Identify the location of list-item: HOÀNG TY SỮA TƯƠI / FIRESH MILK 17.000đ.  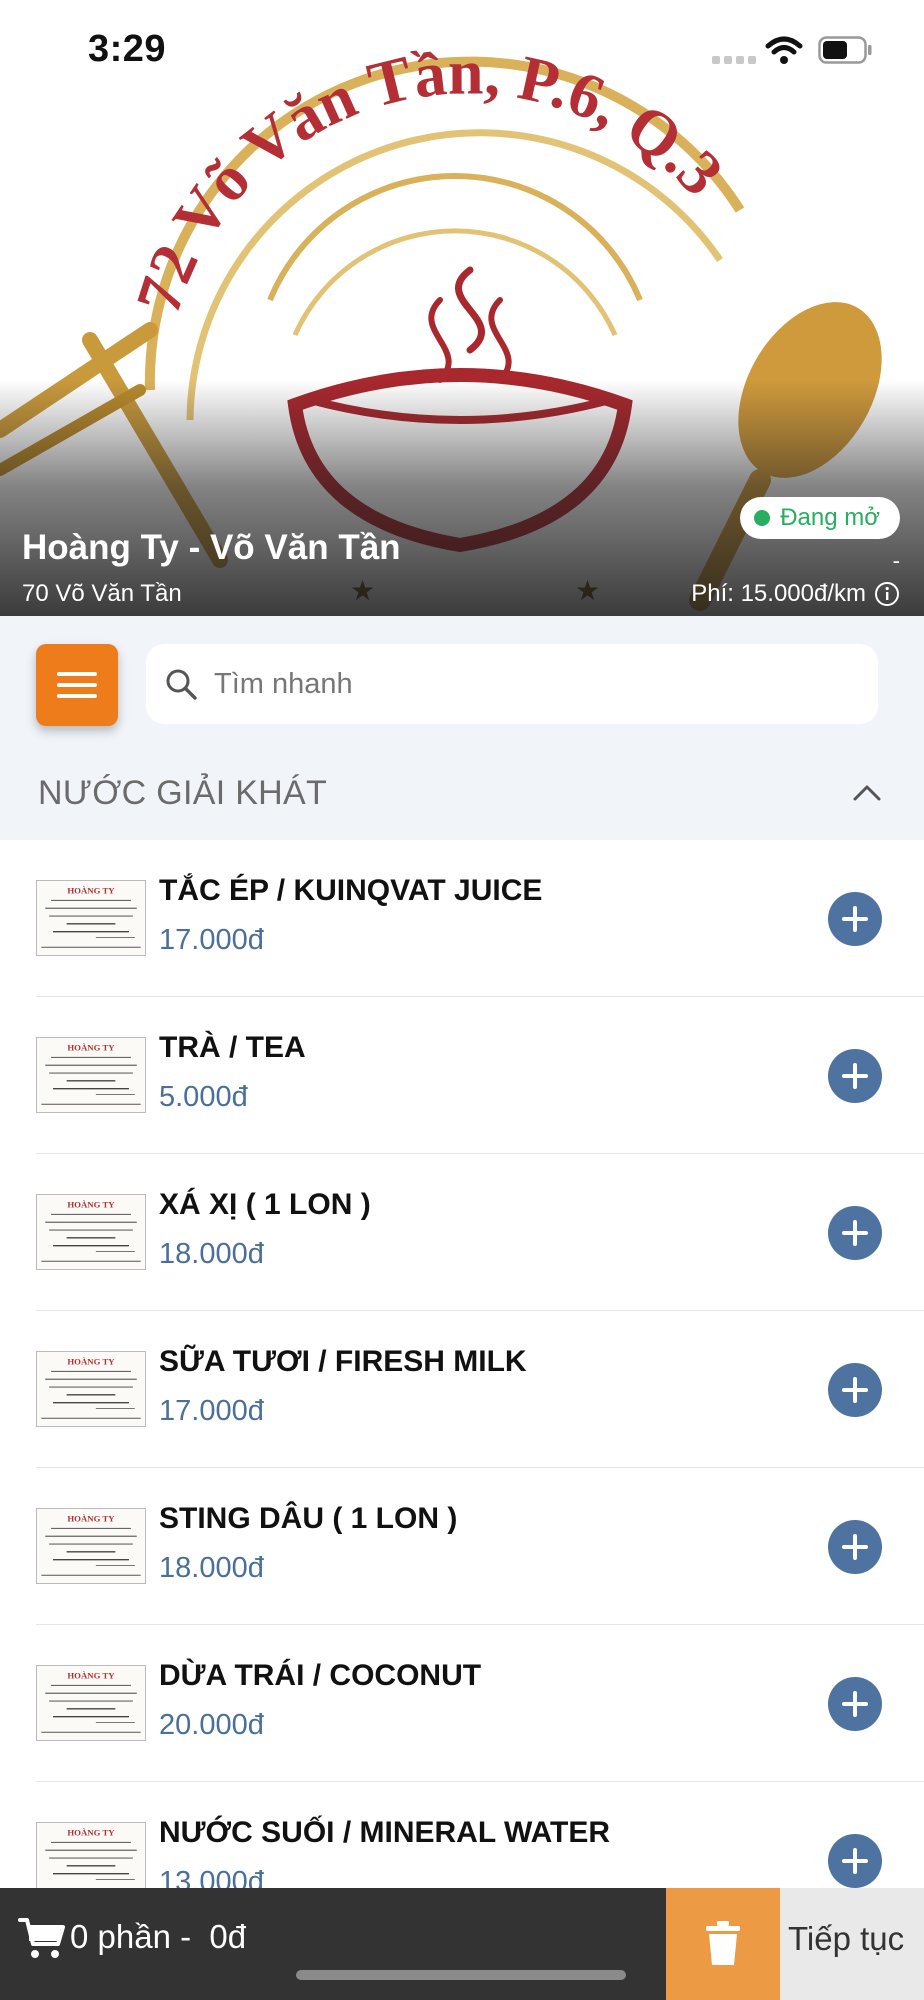
(462, 1389).